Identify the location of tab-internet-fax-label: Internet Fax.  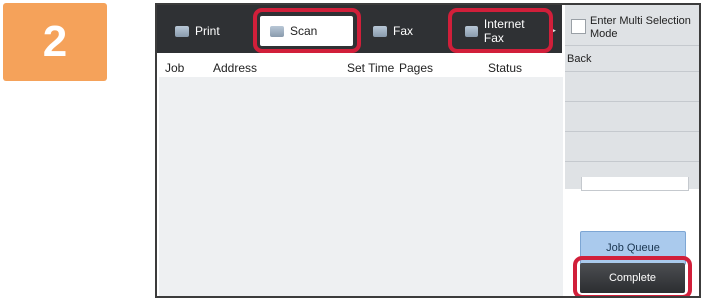
(504, 31).